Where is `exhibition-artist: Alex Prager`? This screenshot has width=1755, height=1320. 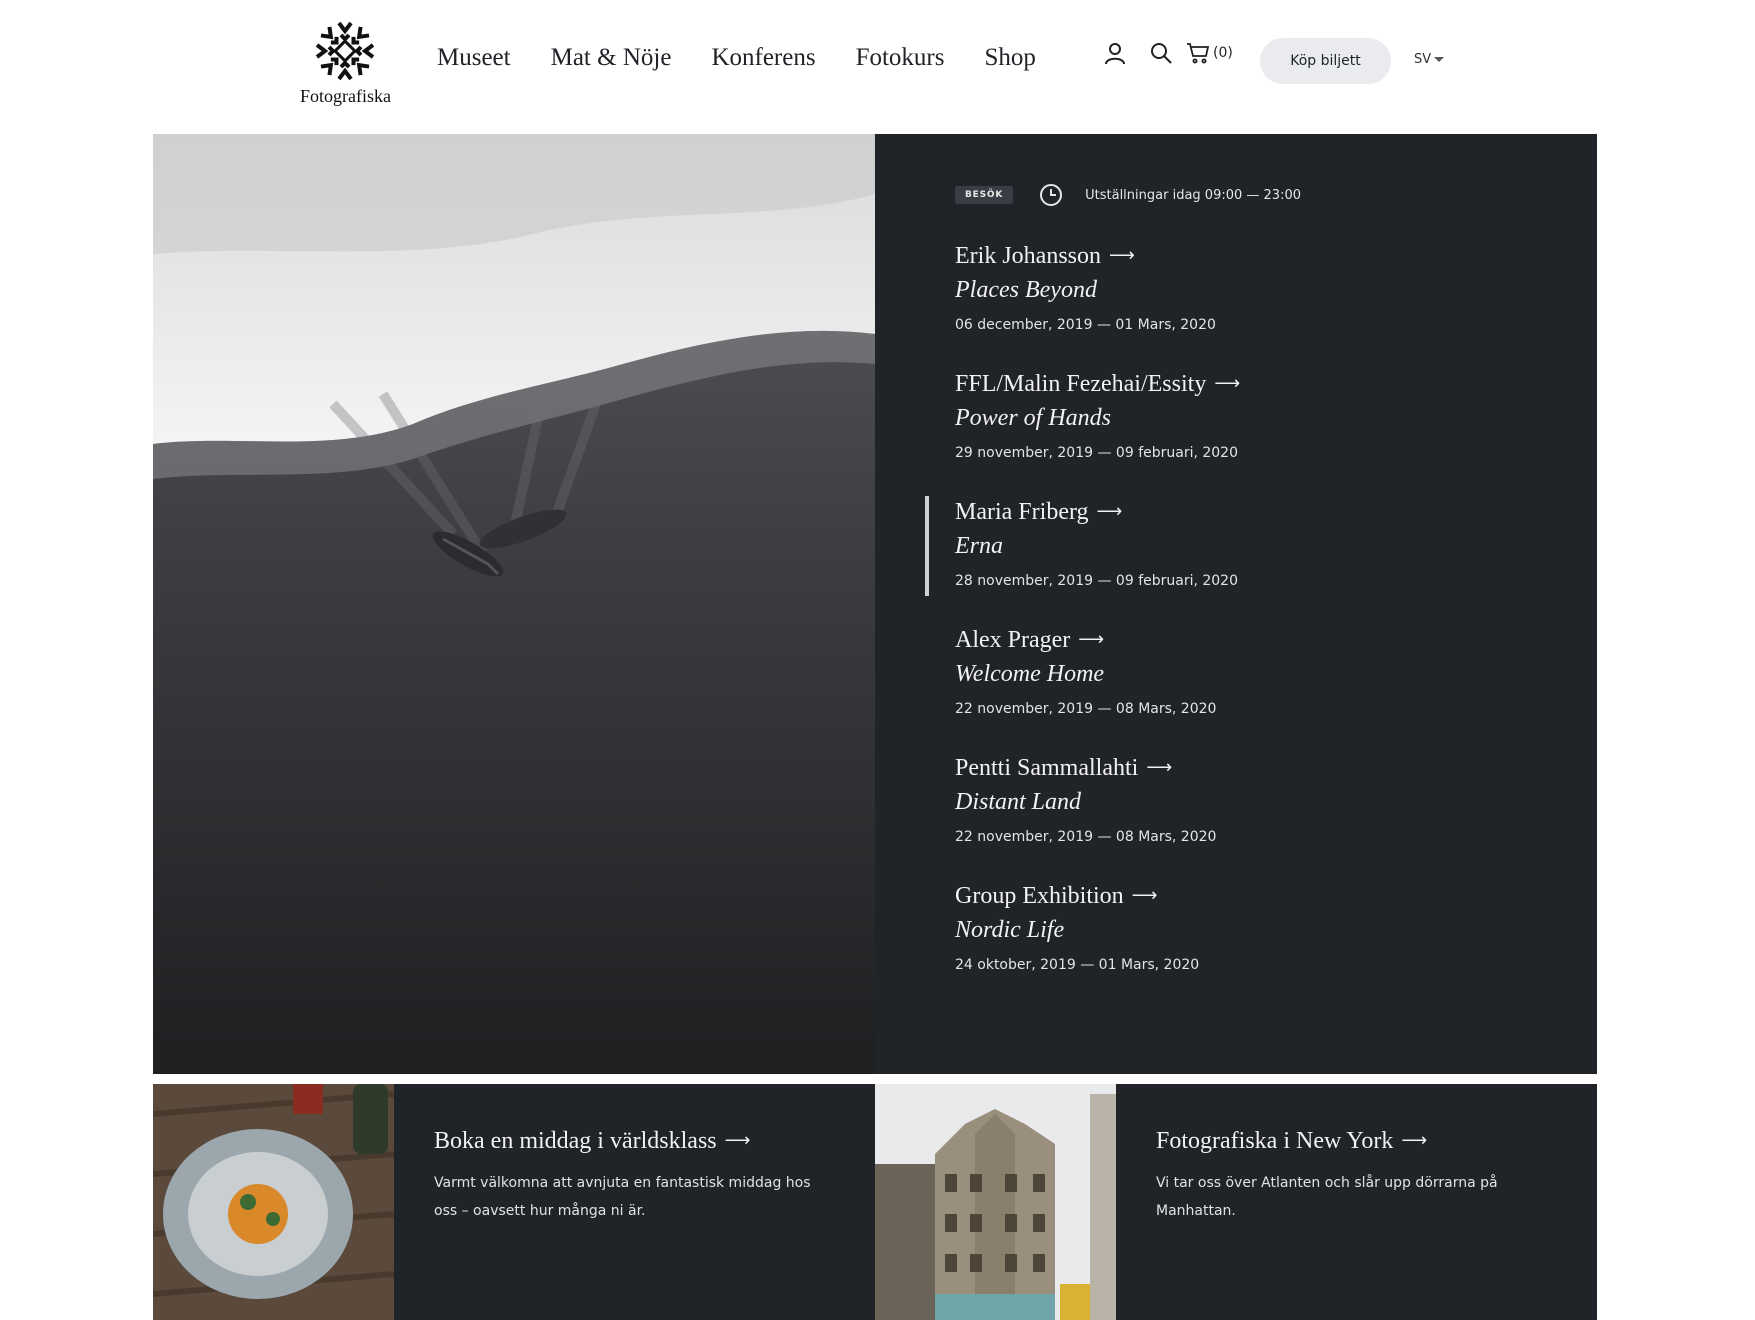
exhibition-artist: Alex Prager is located at coordinates (1013, 640).